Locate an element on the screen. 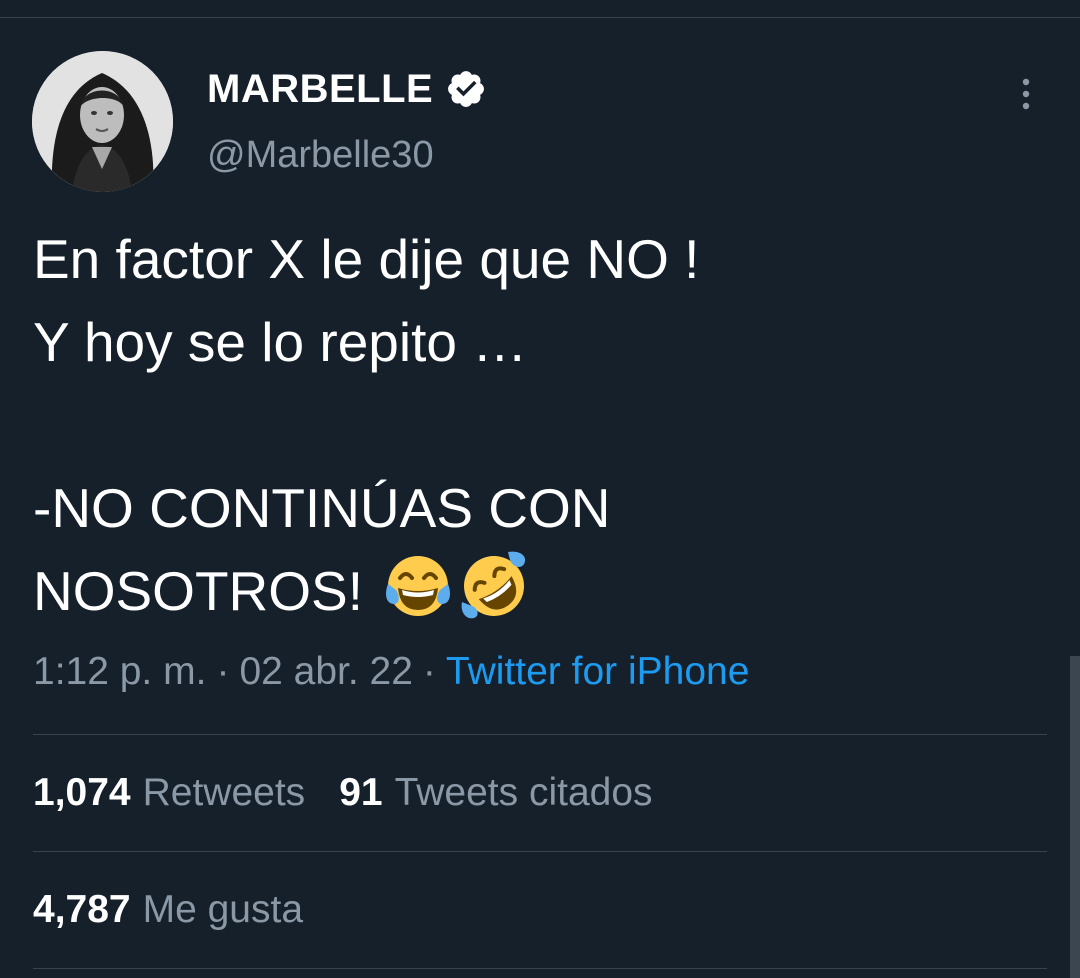  face-with-tears-of-joy-icon is located at coordinates (418, 586).